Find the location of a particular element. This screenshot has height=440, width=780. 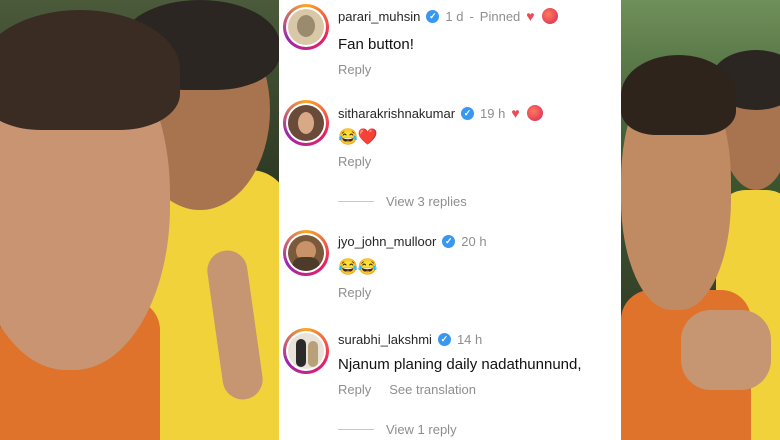

view-replies-button: View 1 reply is located at coordinates (397, 429).